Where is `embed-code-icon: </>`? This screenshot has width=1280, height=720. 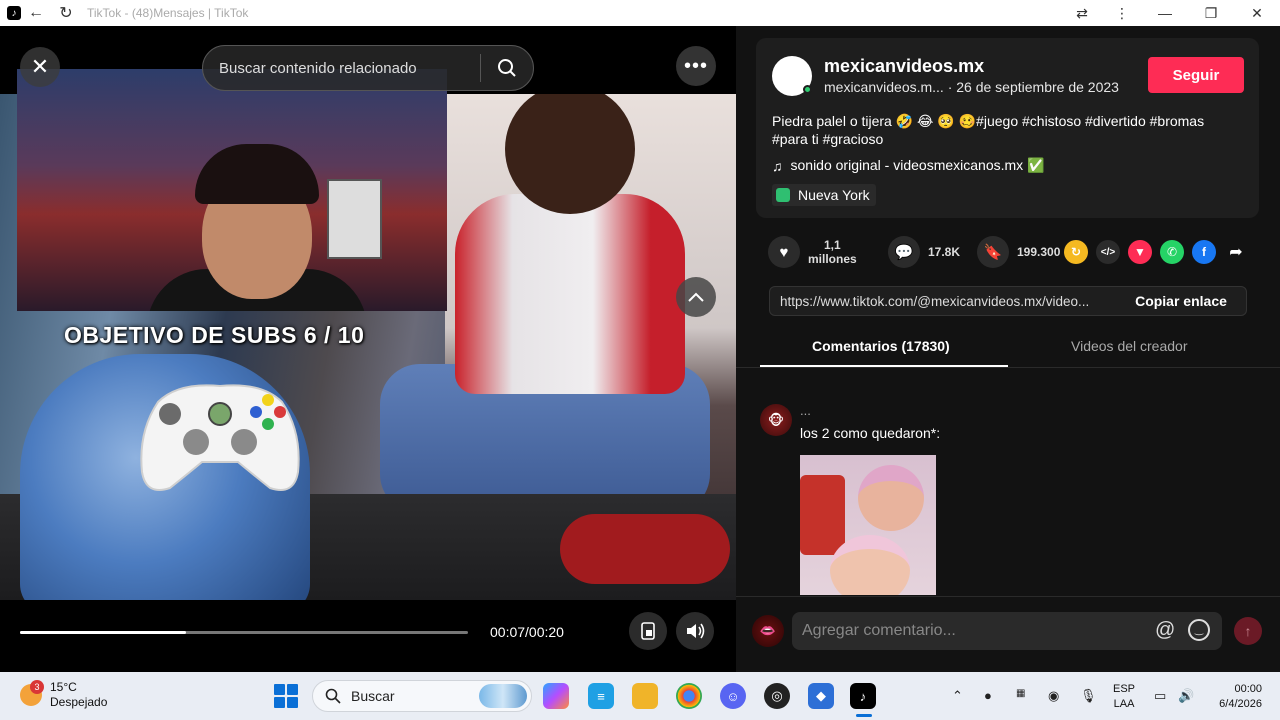 embed-code-icon: </> is located at coordinates (1108, 252).